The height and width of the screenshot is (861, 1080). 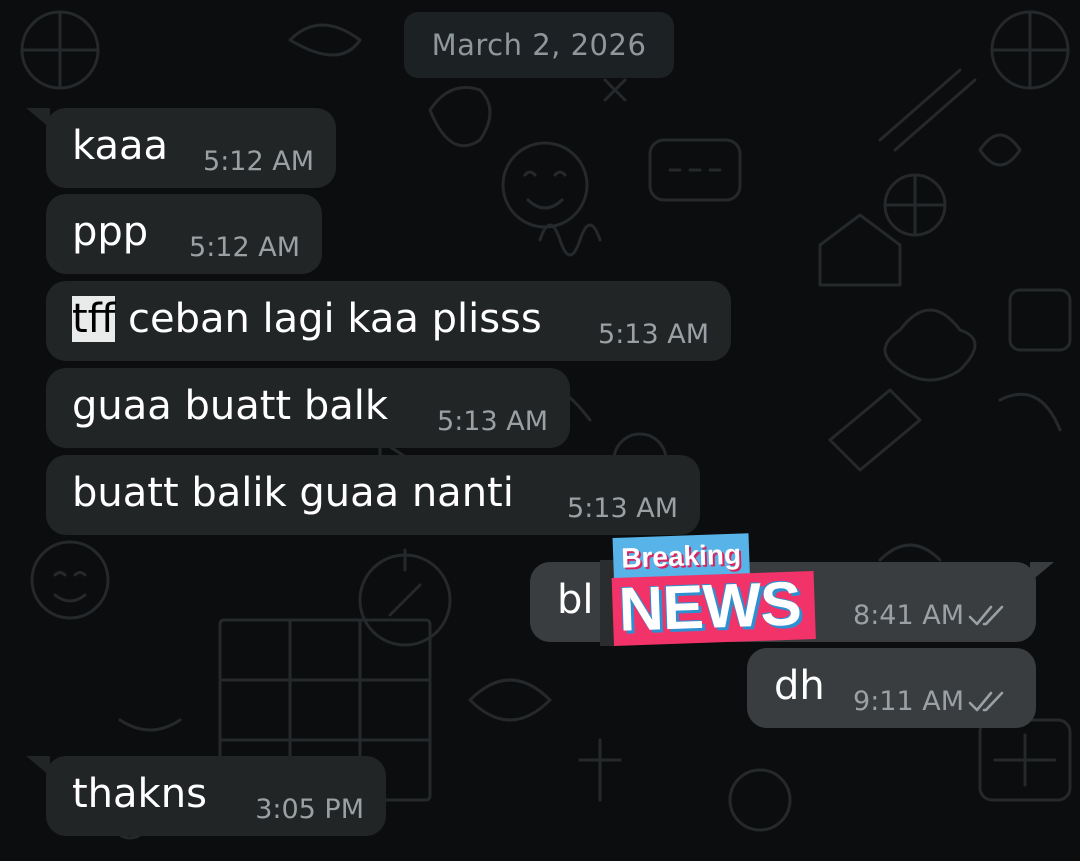 What do you see at coordinates (709, 607) in the screenshot?
I see `sticker-news-text: NEWS` at bounding box center [709, 607].